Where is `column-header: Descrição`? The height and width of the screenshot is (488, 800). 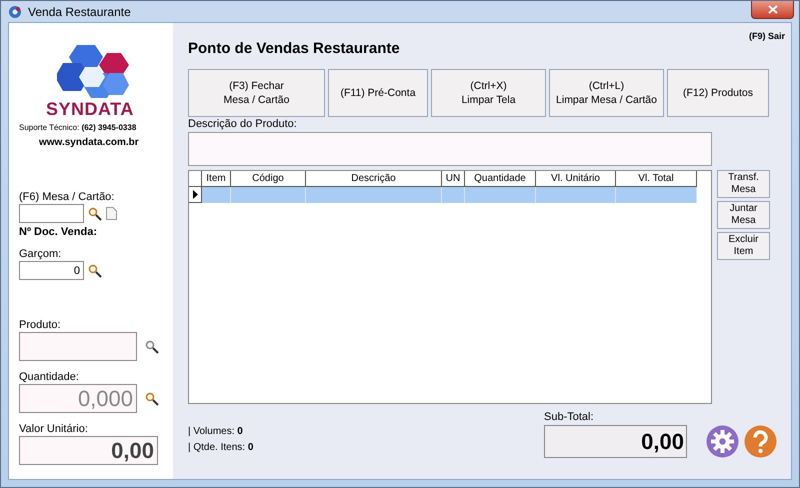 column-header: Descrição is located at coordinates (374, 179).